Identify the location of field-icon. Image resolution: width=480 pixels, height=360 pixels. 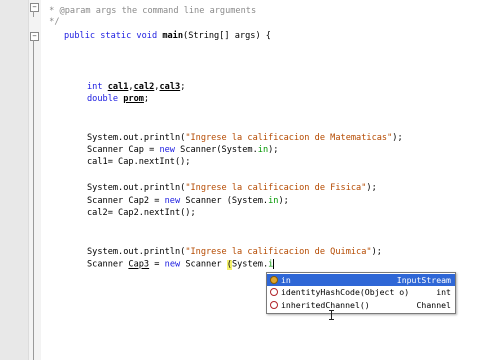
(274, 280).